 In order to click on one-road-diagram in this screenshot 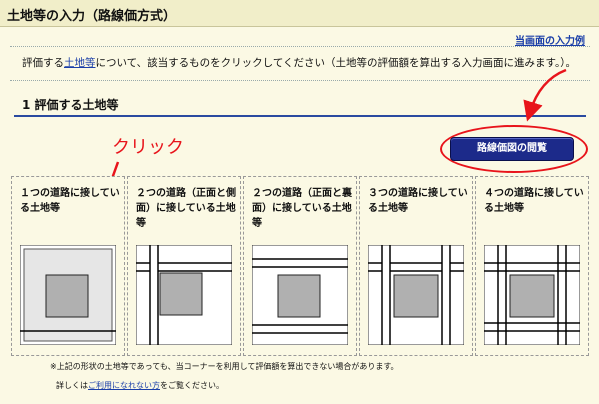, I will do `click(68, 295)`.